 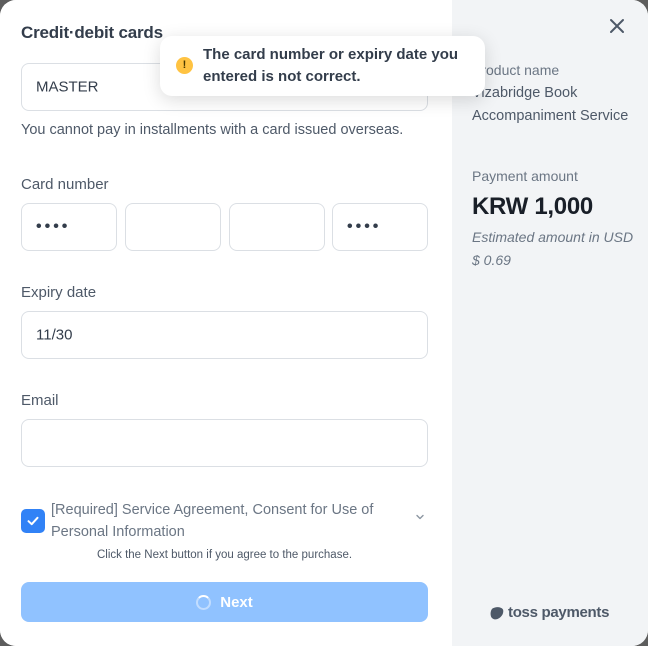 I want to click on estimated-usd-amount: Estimated amount in USD $ 0.69, so click(x=553, y=248).